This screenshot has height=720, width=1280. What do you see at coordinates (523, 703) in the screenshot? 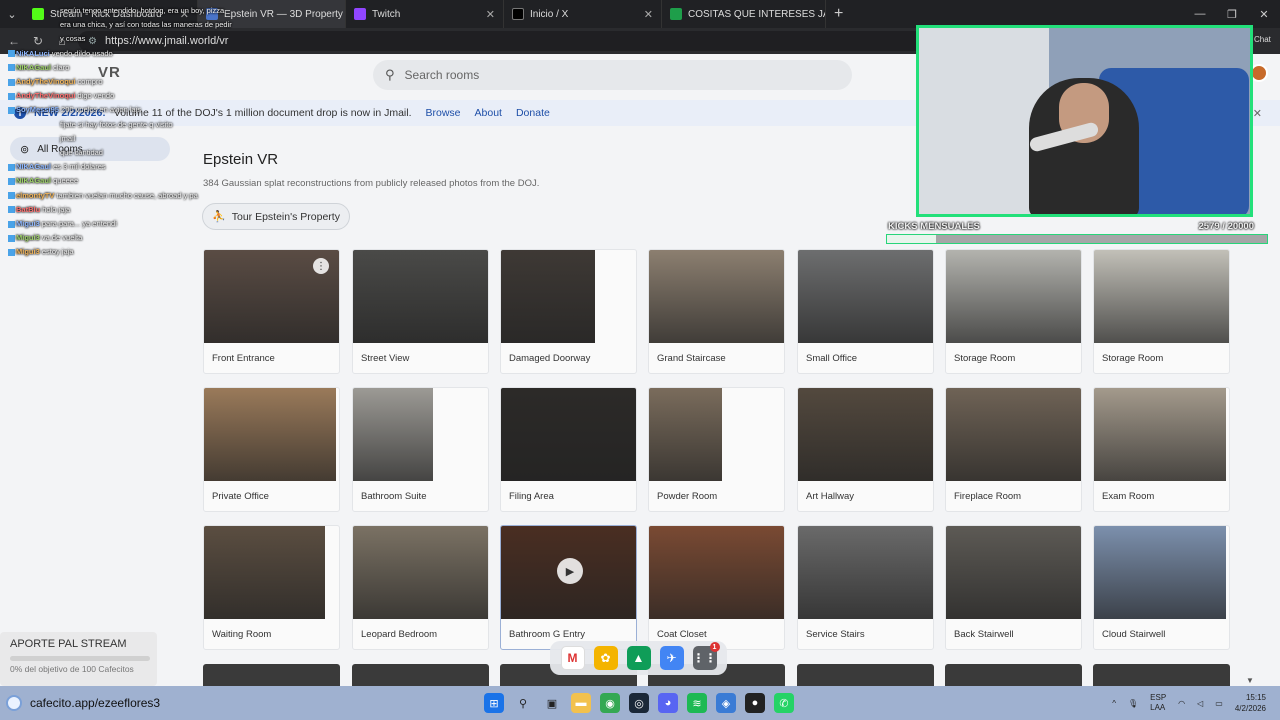
I see `taskbar-search-icon: ⚲` at bounding box center [523, 703].